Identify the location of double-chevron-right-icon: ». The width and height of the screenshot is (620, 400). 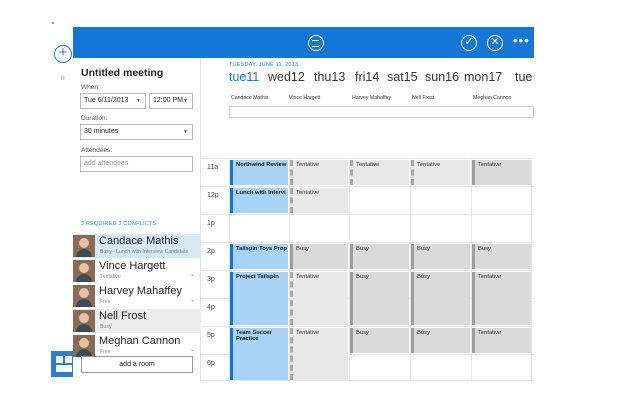
(62, 77).